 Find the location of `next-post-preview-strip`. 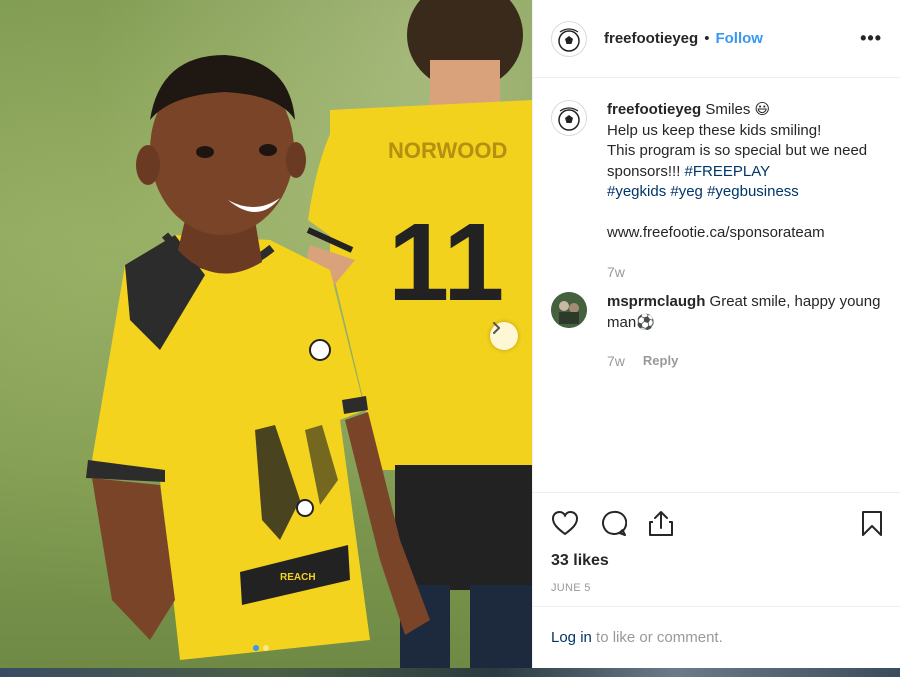

next-post-preview-strip is located at coordinates (450, 672).